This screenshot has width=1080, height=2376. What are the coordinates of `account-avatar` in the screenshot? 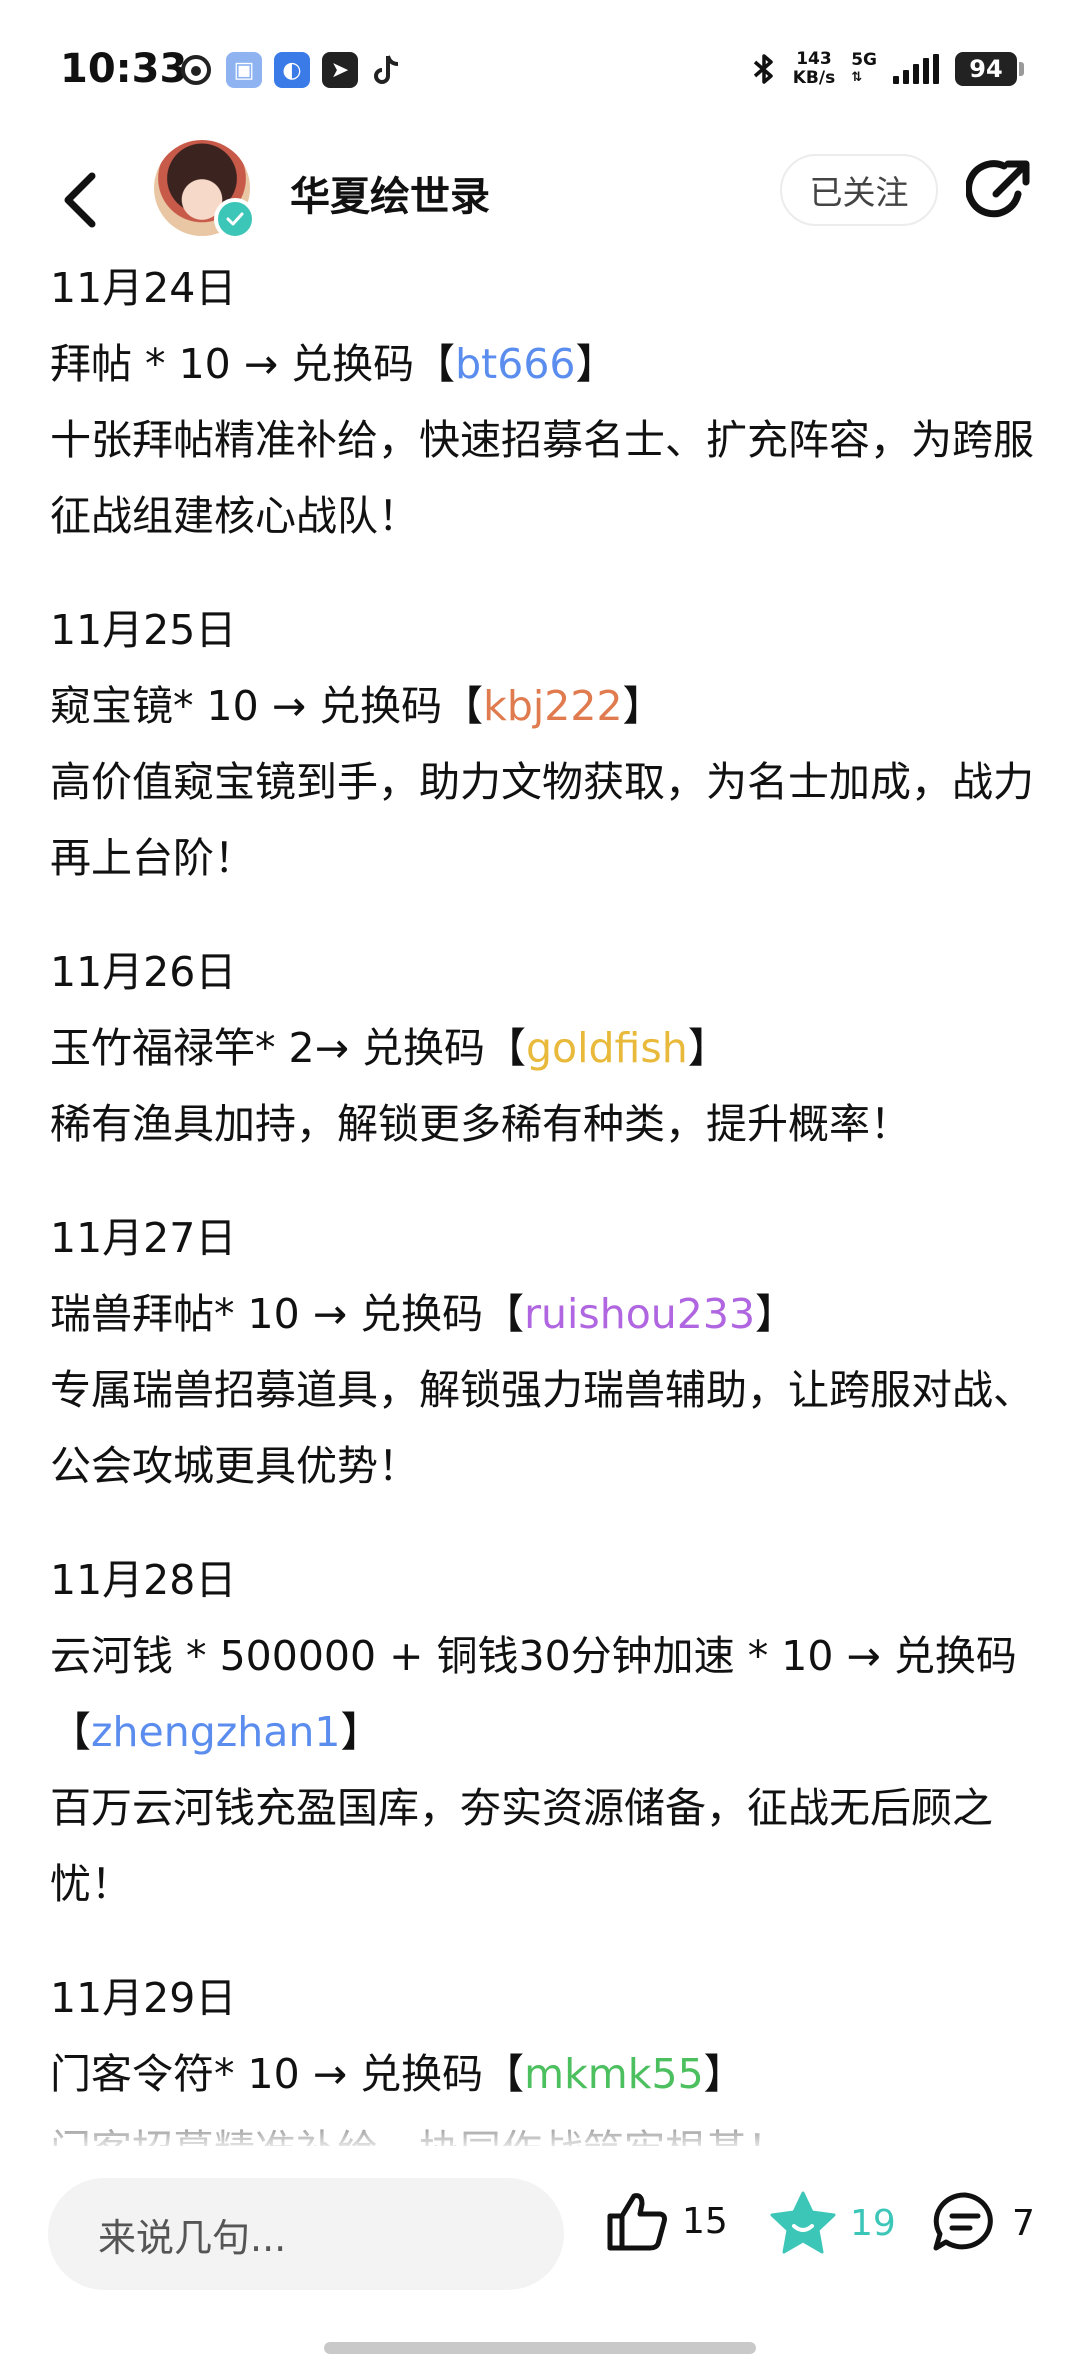 It's located at (205, 190).